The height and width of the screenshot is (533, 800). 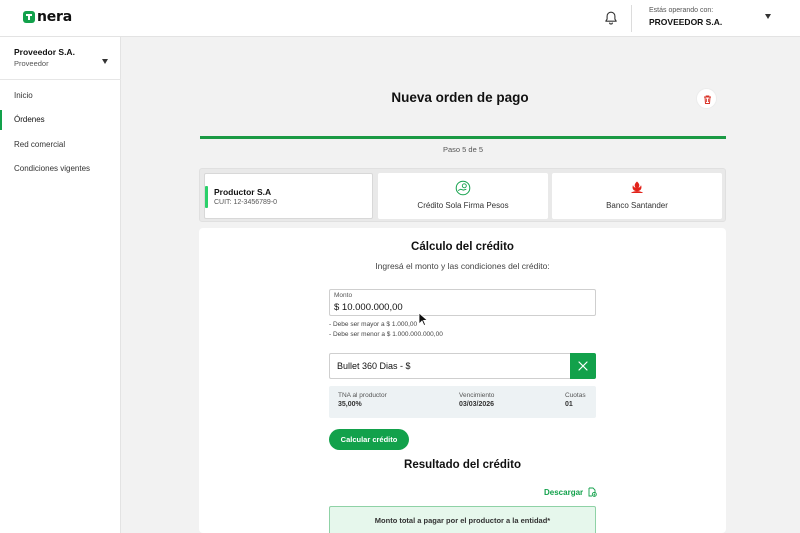 I want to click on producer-cuit: CUIT: 12-3456789-0, so click(x=246, y=202).